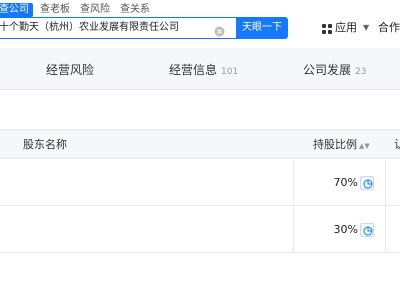 The width and height of the screenshot is (400, 300). Describe the element at coordinates (55, 10) in the screenshot. I see `tab-boss: 查老板` at that location.